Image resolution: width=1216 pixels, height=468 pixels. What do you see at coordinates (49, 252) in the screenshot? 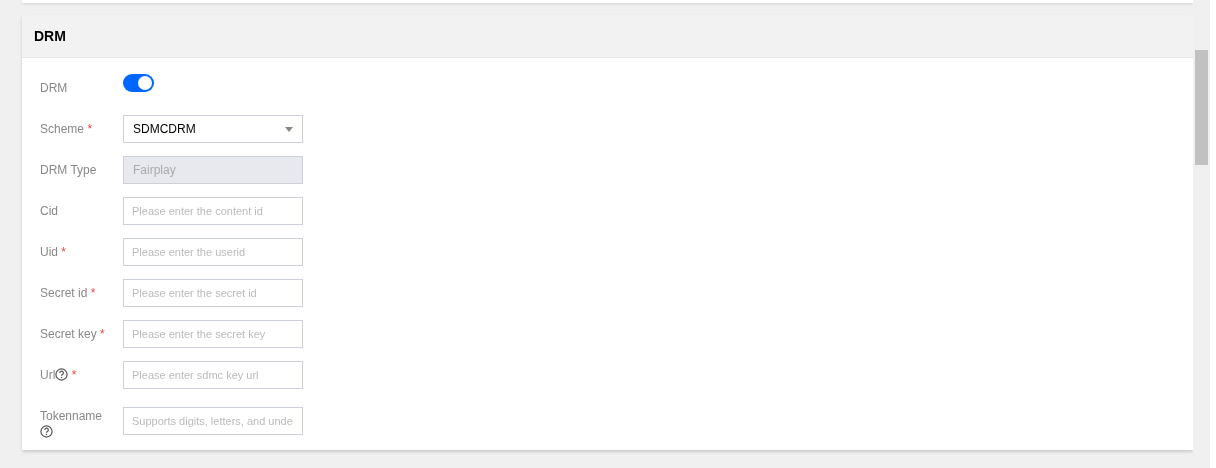
I see `field-label: Uid` at bounding box center [49, 252].